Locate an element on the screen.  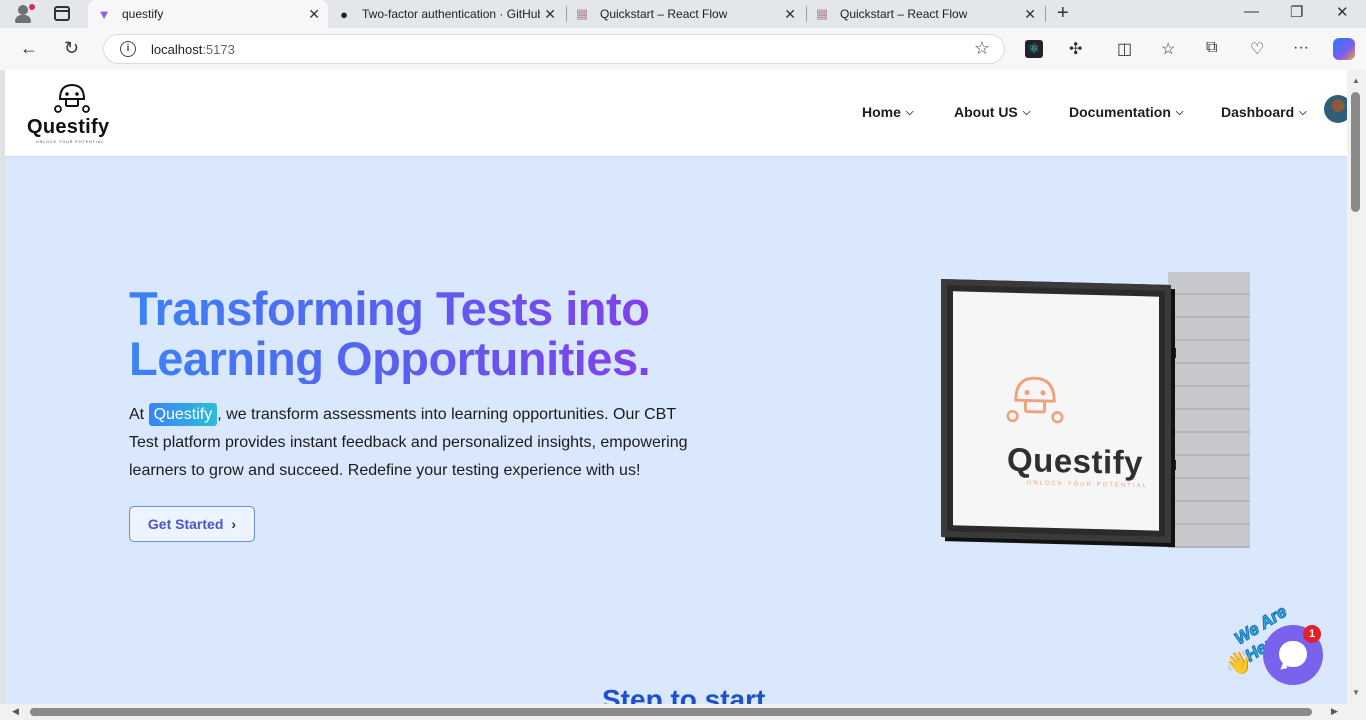
browser-tab-reactflow-2: ▦ Quickstart – React Flow ✕ is located at coordinates (925, 14).